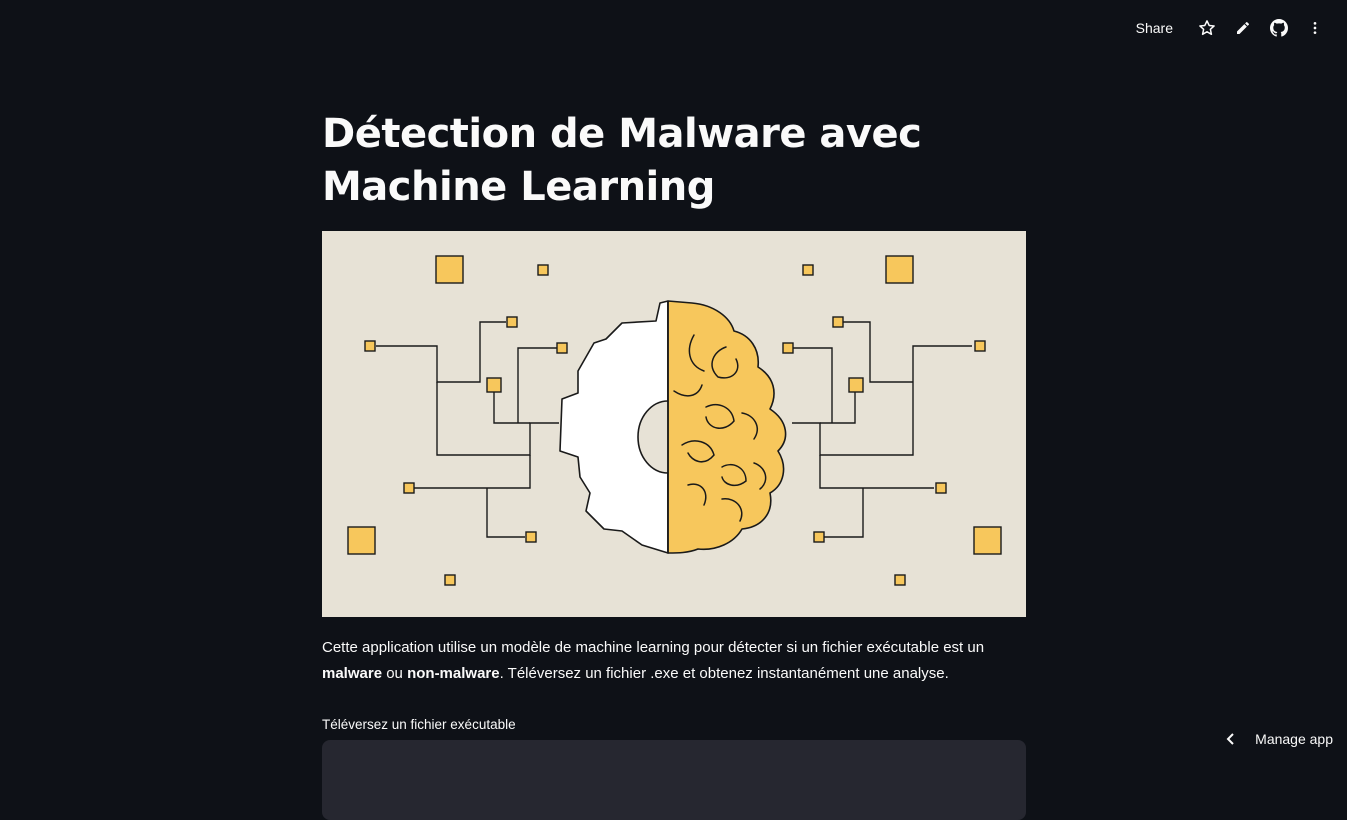 Image resolution: width=1347 pixels, height=820 pixels. Describe the element at coordinates (1154, 28) in the screenshot. I see `share-button: Share` at that location.